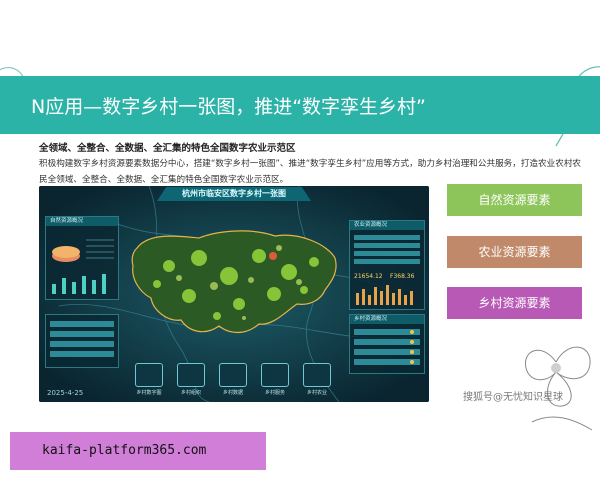 The image size is (600, 480). Describe the element at coordinates (368, 276) in the screenshot. I see `right-panel-number-1: 21654.12` at that location.